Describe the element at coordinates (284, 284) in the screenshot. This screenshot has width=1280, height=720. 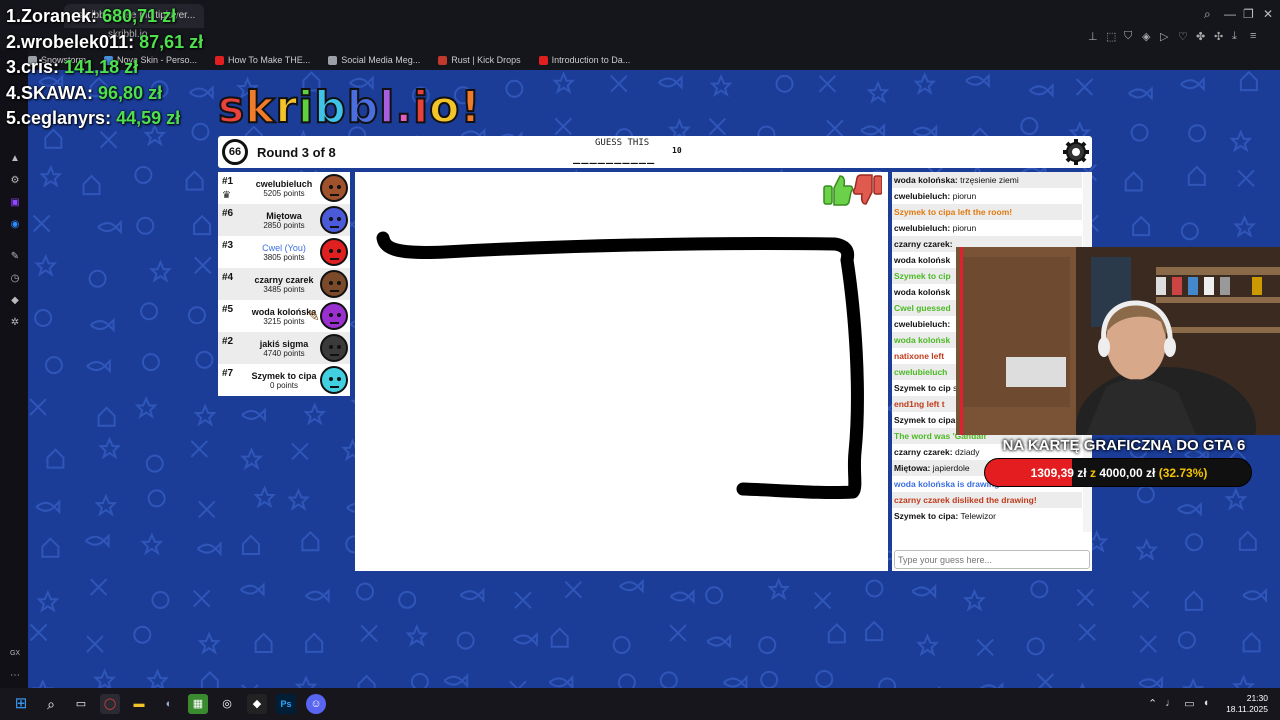
I see `player-row: #4 czarny czarek 3485 points` at that location.